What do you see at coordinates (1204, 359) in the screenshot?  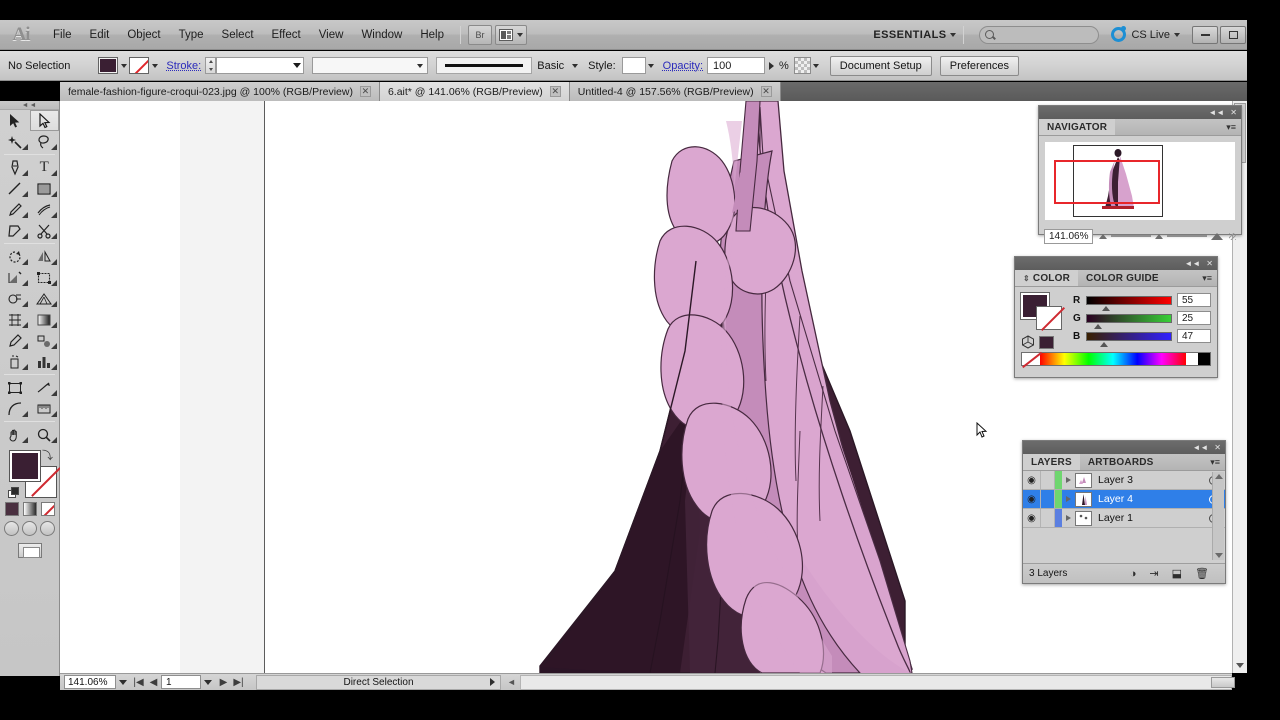 I see `black-swatch` at bounding box center [1204, 359].